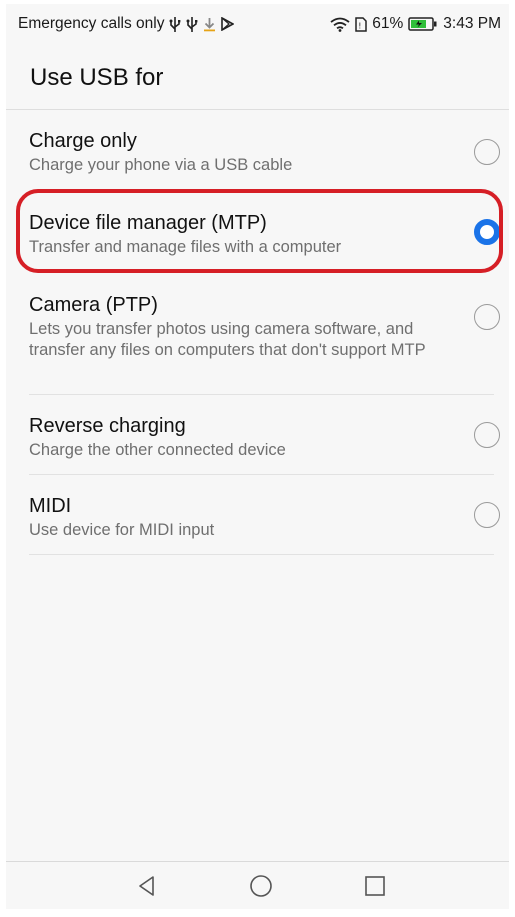  What do you see at coordinates (83, 141) in the screenshot?
I see `option-title: Charge only` at bounding box center [83, 141].